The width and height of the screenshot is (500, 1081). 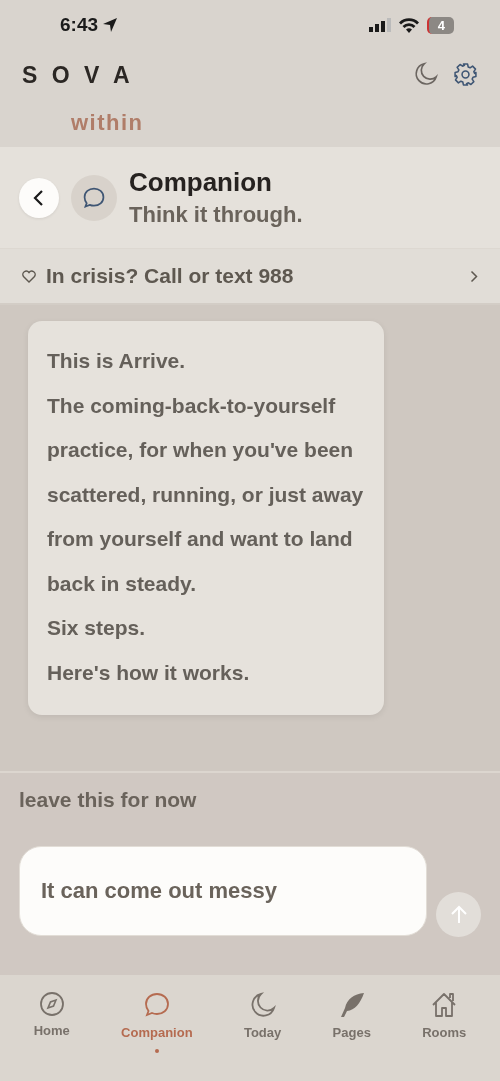 I want to click on crisis-text: In crisis? Call or text 988, so click(x=170, y=276).